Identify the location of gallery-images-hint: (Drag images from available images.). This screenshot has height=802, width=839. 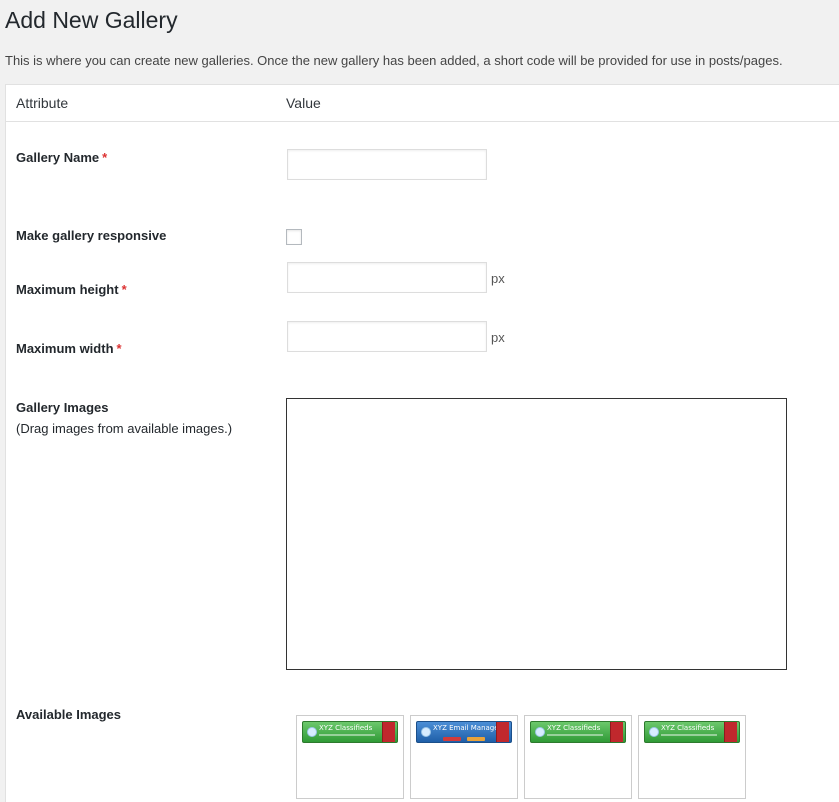
(124, 428).